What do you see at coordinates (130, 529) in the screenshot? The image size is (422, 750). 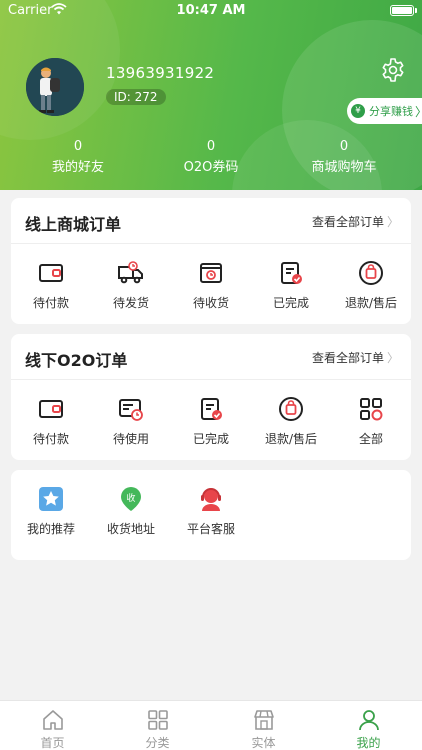 I see `service-label: 收货地址` at bounding box center [130, 529].